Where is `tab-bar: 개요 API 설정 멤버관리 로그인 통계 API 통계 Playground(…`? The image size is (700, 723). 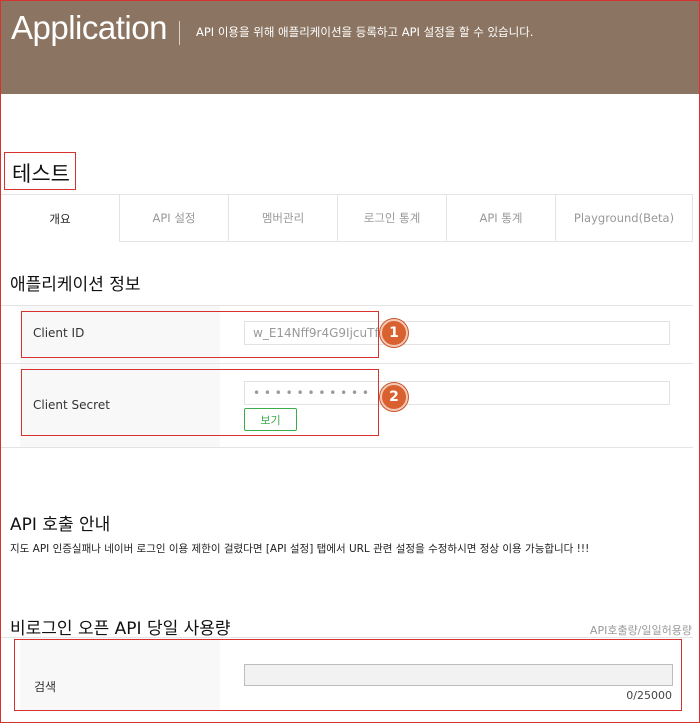 tab-bar: 개요 API 설정 멤버관리 로그인 통계 API 통계 Playground(… is located at coordinates (347, 218).